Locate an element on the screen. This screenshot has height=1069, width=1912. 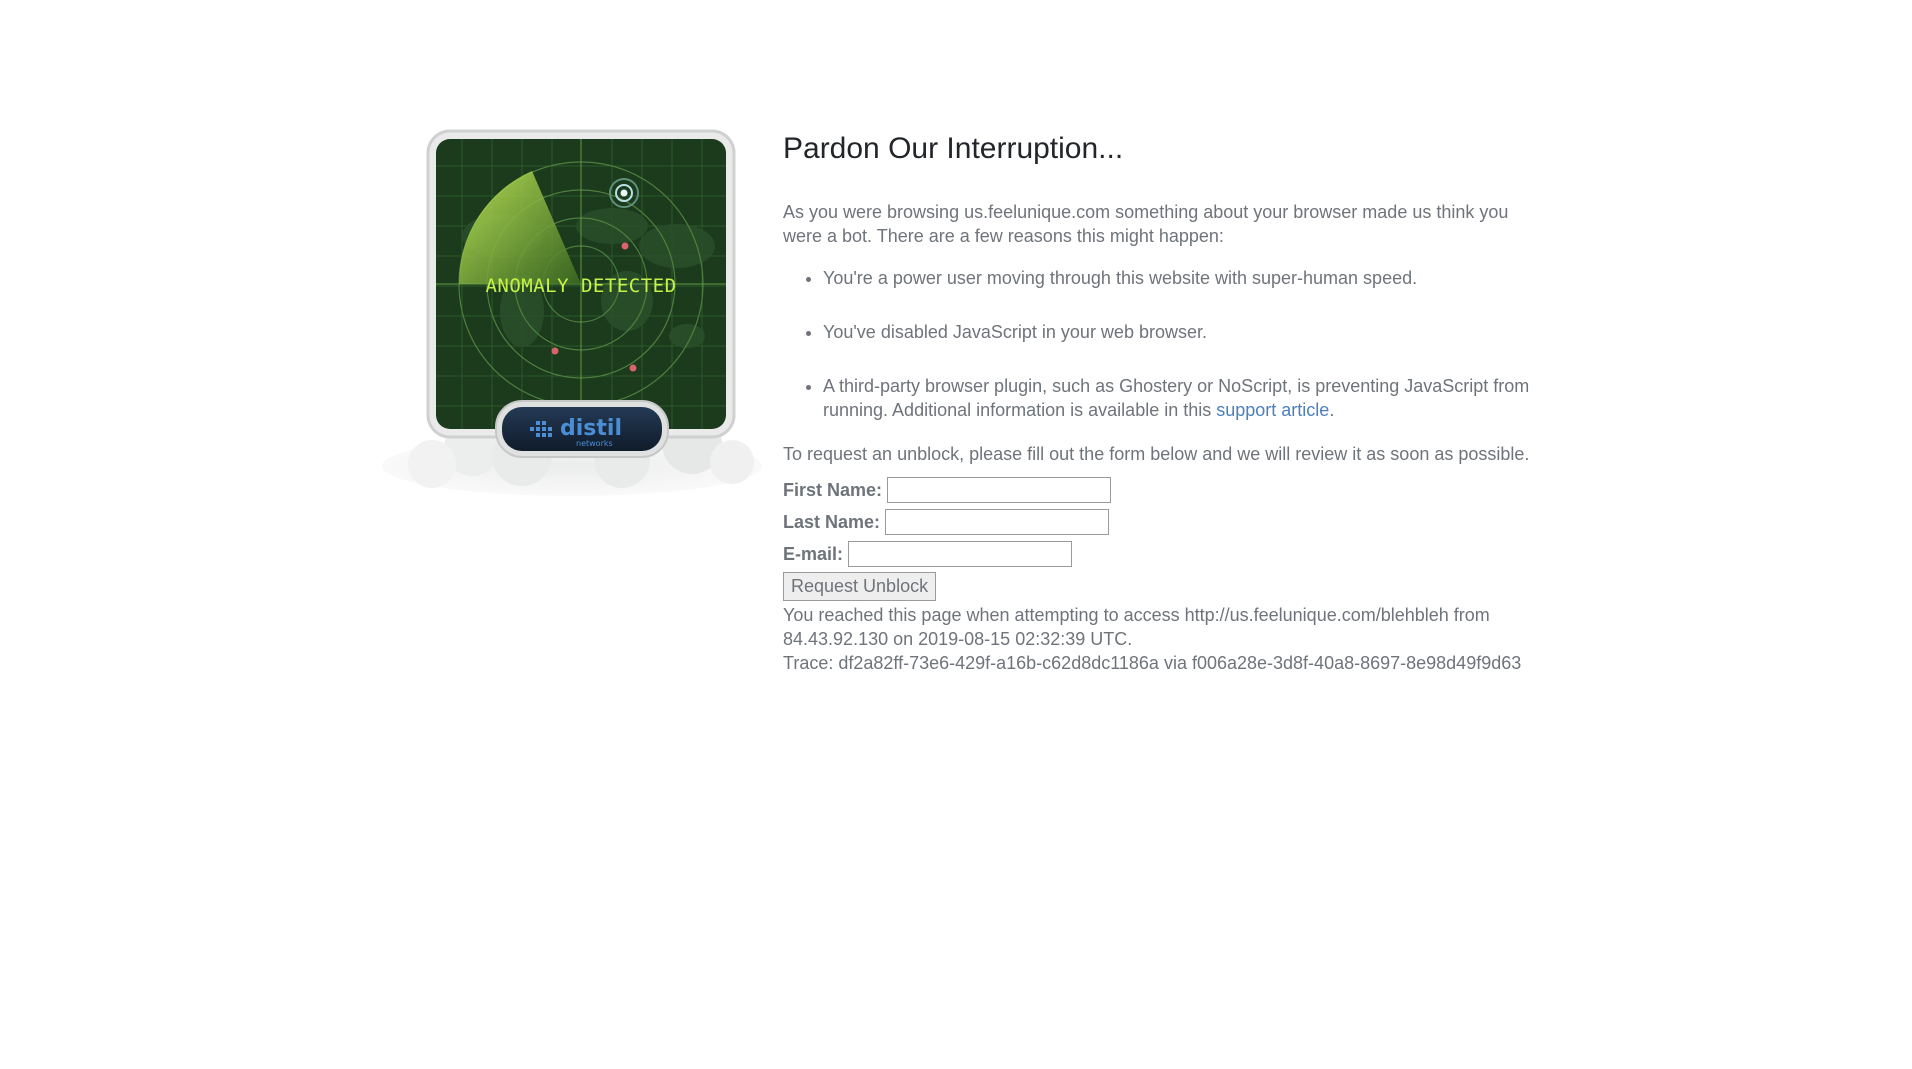
email-input is located at coordinates (960, 554).